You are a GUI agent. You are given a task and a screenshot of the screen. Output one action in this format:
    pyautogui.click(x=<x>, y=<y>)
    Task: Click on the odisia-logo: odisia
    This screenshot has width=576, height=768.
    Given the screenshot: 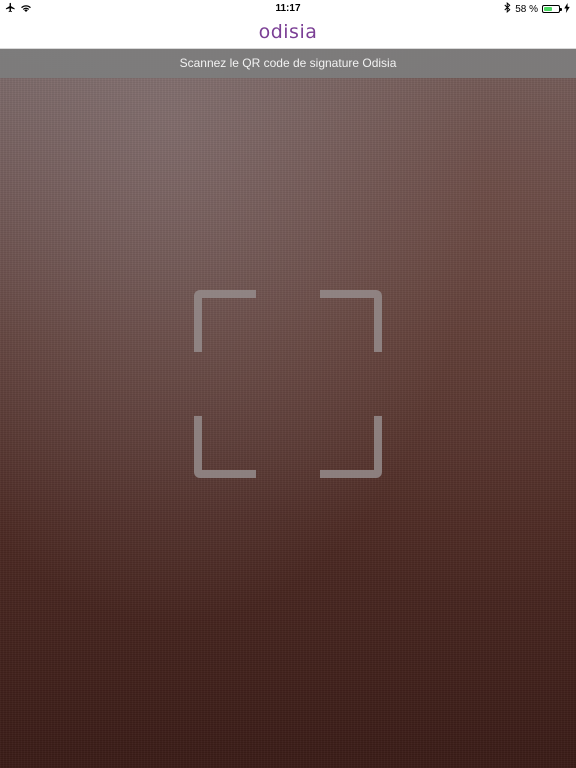 What is the action you would take?
    pyautogui.click(x=288, y=32)
    